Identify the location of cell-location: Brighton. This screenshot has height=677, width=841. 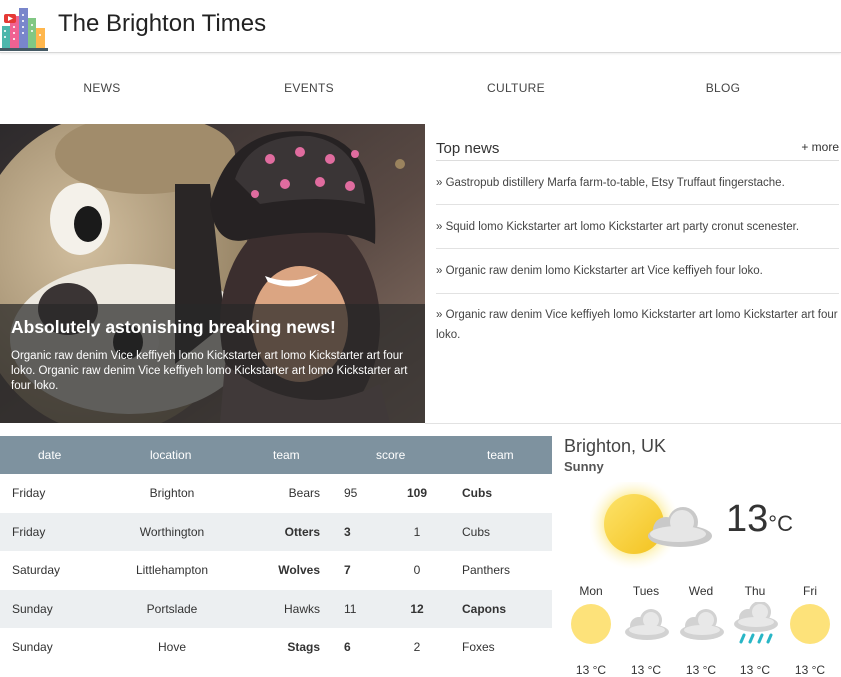
(172, 493).